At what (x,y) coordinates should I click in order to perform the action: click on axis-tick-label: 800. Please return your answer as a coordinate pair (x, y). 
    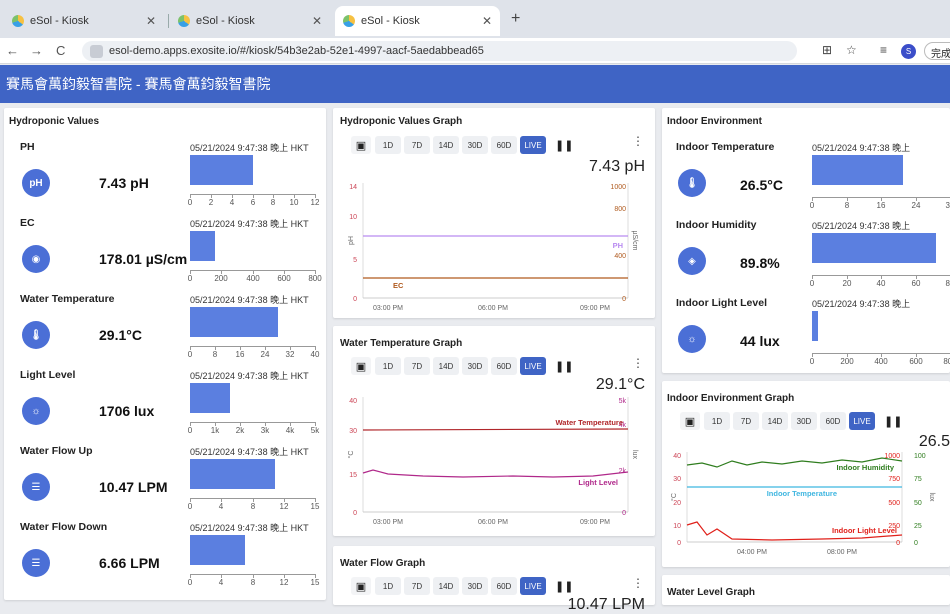
    Looking at the image, I should click on (946, 361).